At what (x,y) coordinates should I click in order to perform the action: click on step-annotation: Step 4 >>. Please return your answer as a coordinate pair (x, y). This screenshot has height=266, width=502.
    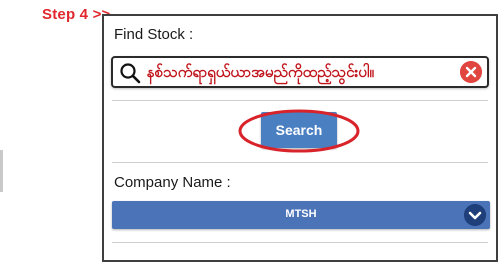
    Looking at the image, I should click on (76, 14).